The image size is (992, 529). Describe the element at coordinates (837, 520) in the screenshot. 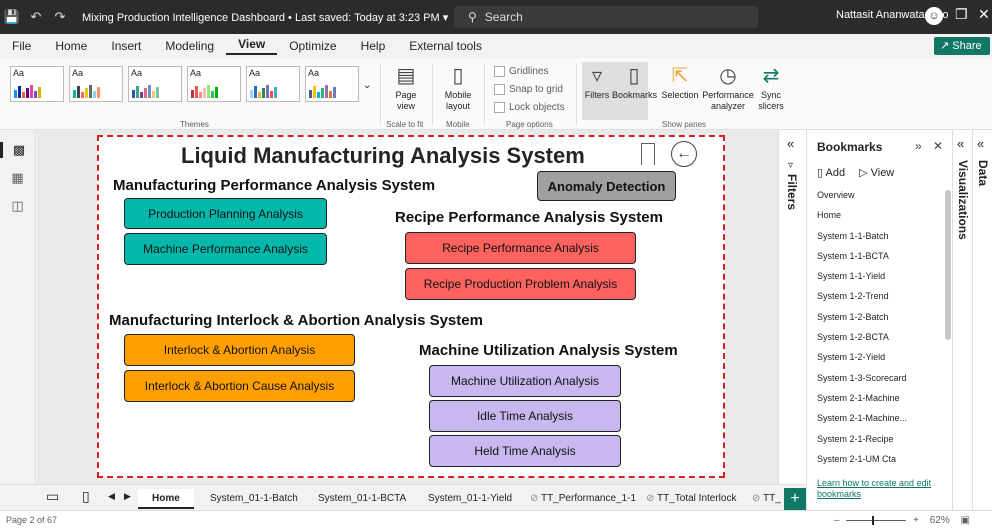

I see `zoom-out-button: –` at that location.